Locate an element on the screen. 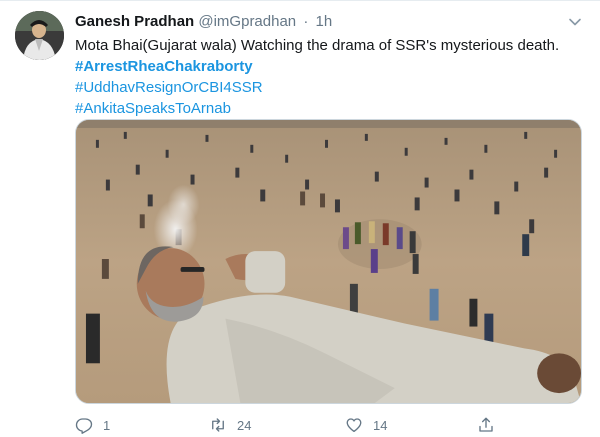 The height and width of the screenshot is (437, 600). share-button is located at coordinates (486, 425).